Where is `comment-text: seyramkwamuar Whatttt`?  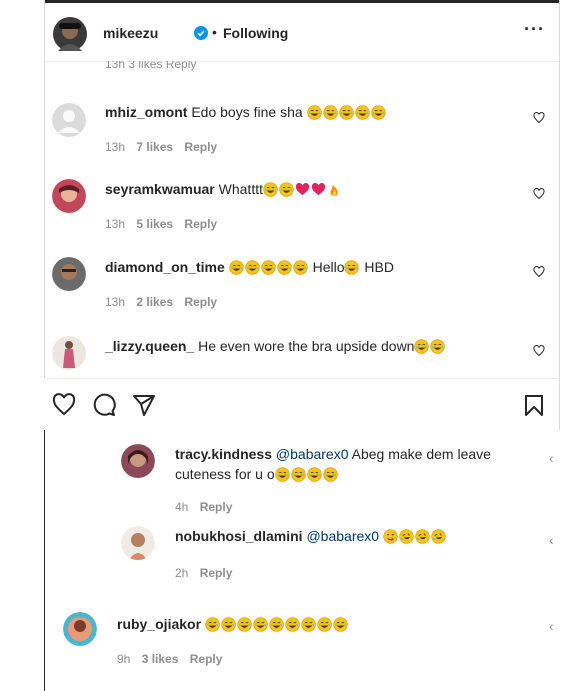 comment-text: seyramkwamuar Whatttt is located at coordinates (224, 189).